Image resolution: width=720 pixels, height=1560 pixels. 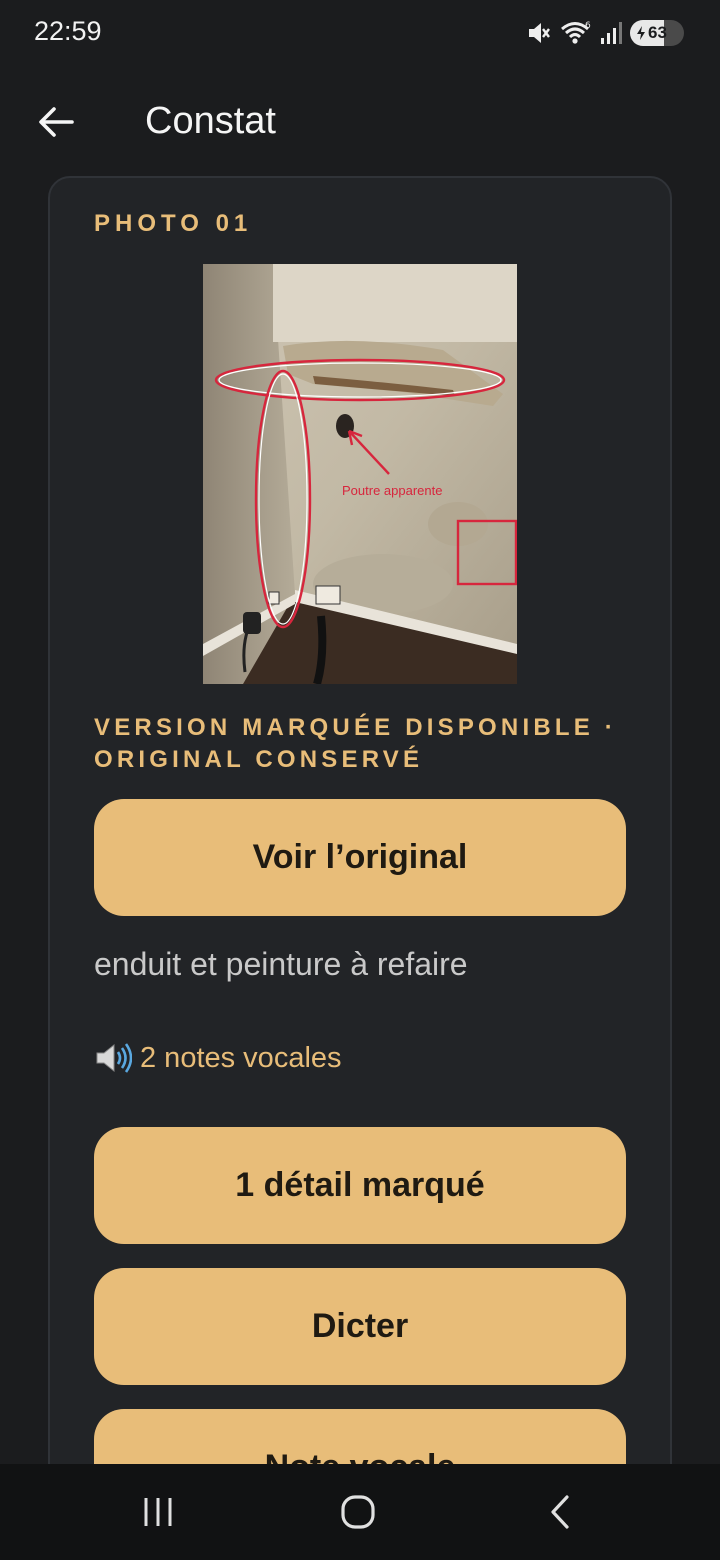 I want to click on wifi-icon: 6, so click(x=576, y=32).